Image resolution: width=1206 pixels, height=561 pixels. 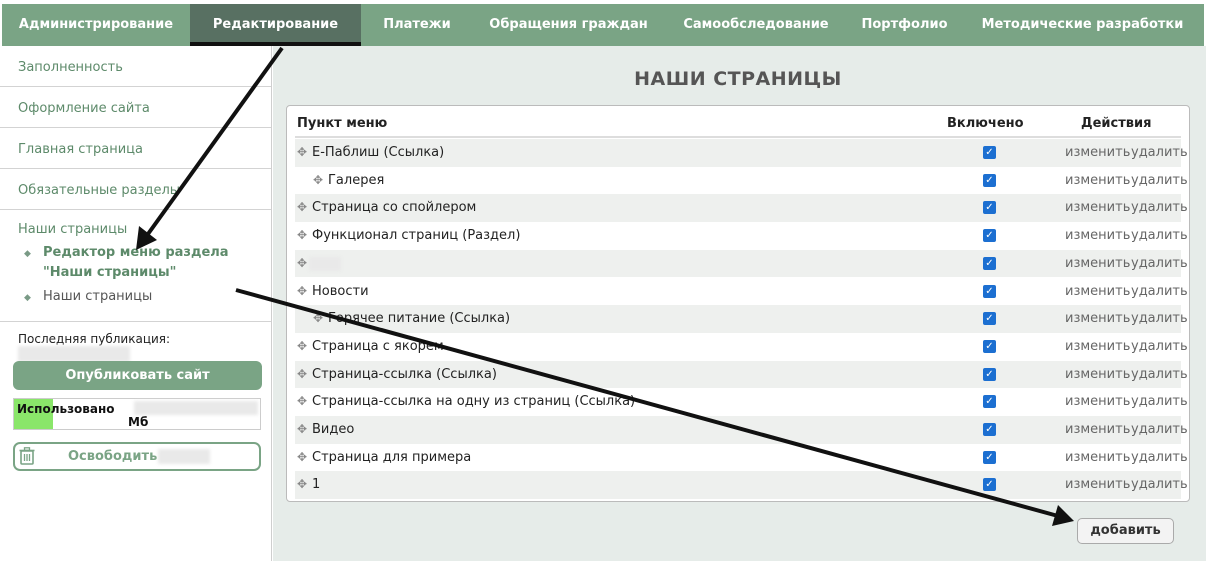 What do you see at coordinates (1082, 25) in the screenshot?
I see `nav-methodical: Методические разработки` at bounding box center [1082, 25].